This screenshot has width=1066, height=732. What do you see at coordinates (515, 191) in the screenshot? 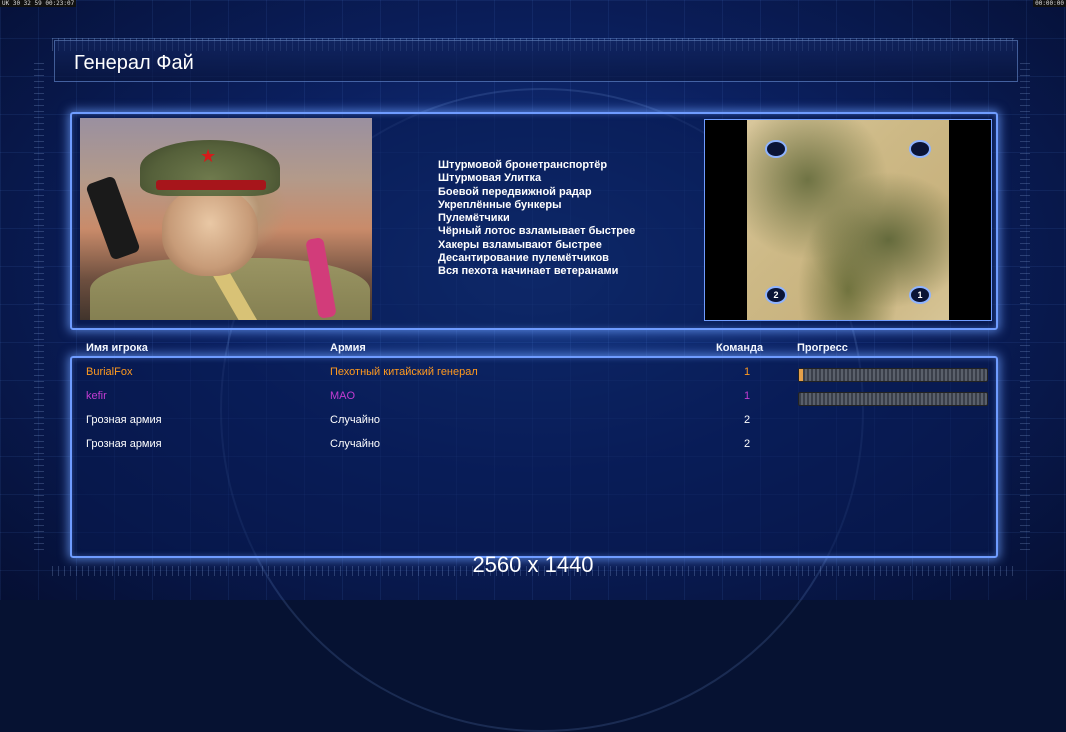
I see `feature-item: Боевой передвижной радар` at bounding box center [515, 191].